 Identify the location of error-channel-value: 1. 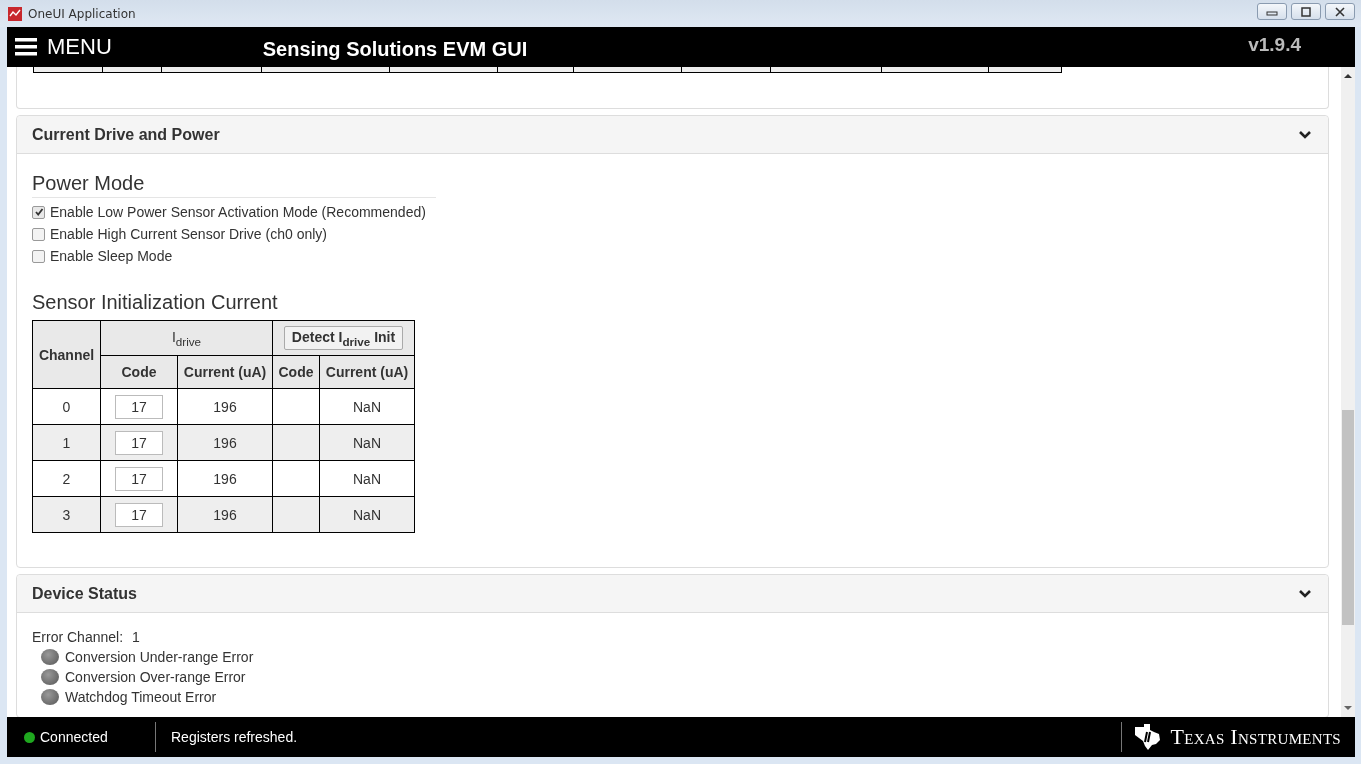
(136, 637).